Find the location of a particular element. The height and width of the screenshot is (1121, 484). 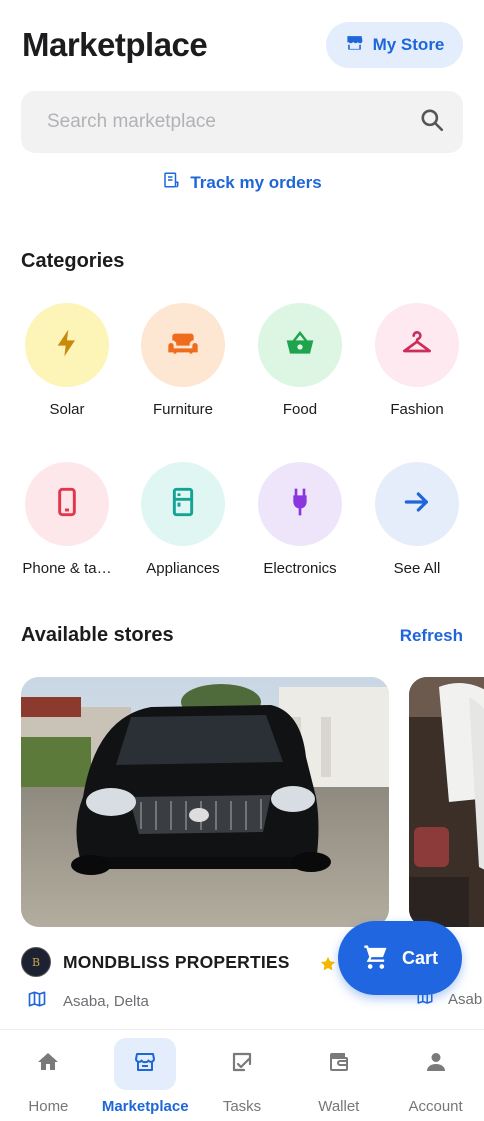

bottom-nav: Home Marketplace Tasks Wallet Account is located at coordinates (242, 1075).